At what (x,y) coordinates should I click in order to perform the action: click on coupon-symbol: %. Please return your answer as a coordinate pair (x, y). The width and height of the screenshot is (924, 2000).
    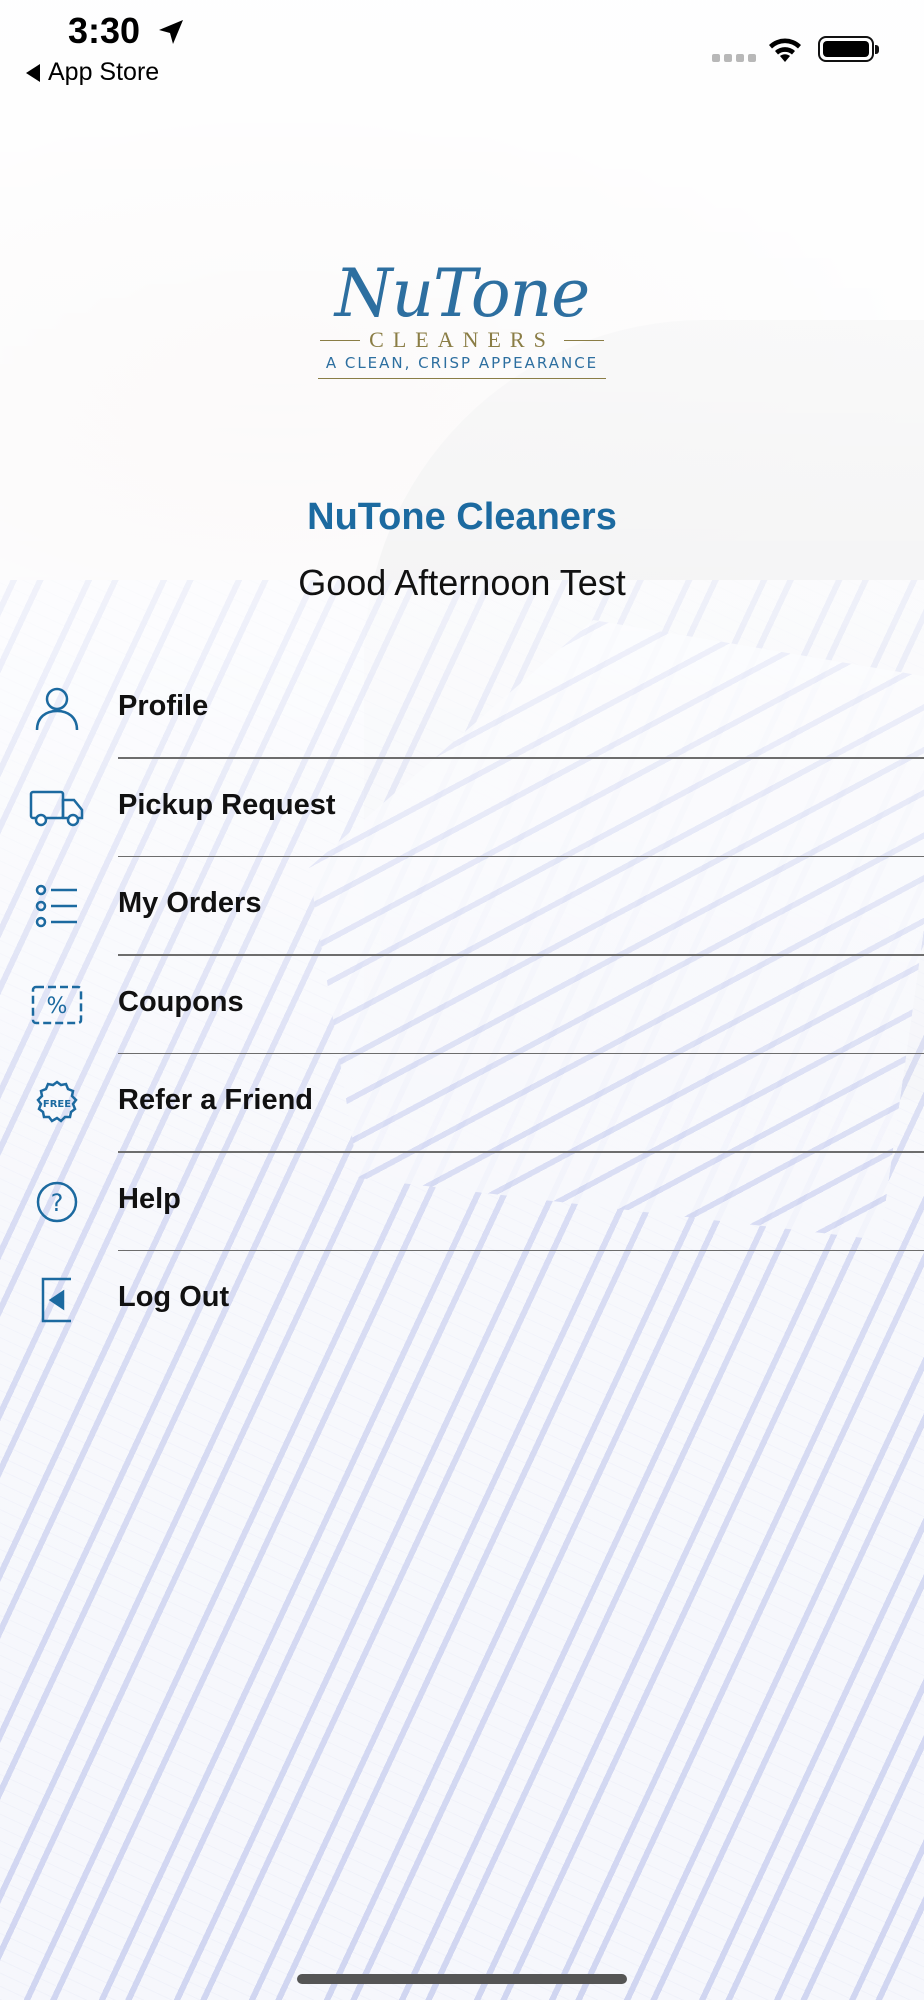
    Looking at the image, I should click on (57, 1006).